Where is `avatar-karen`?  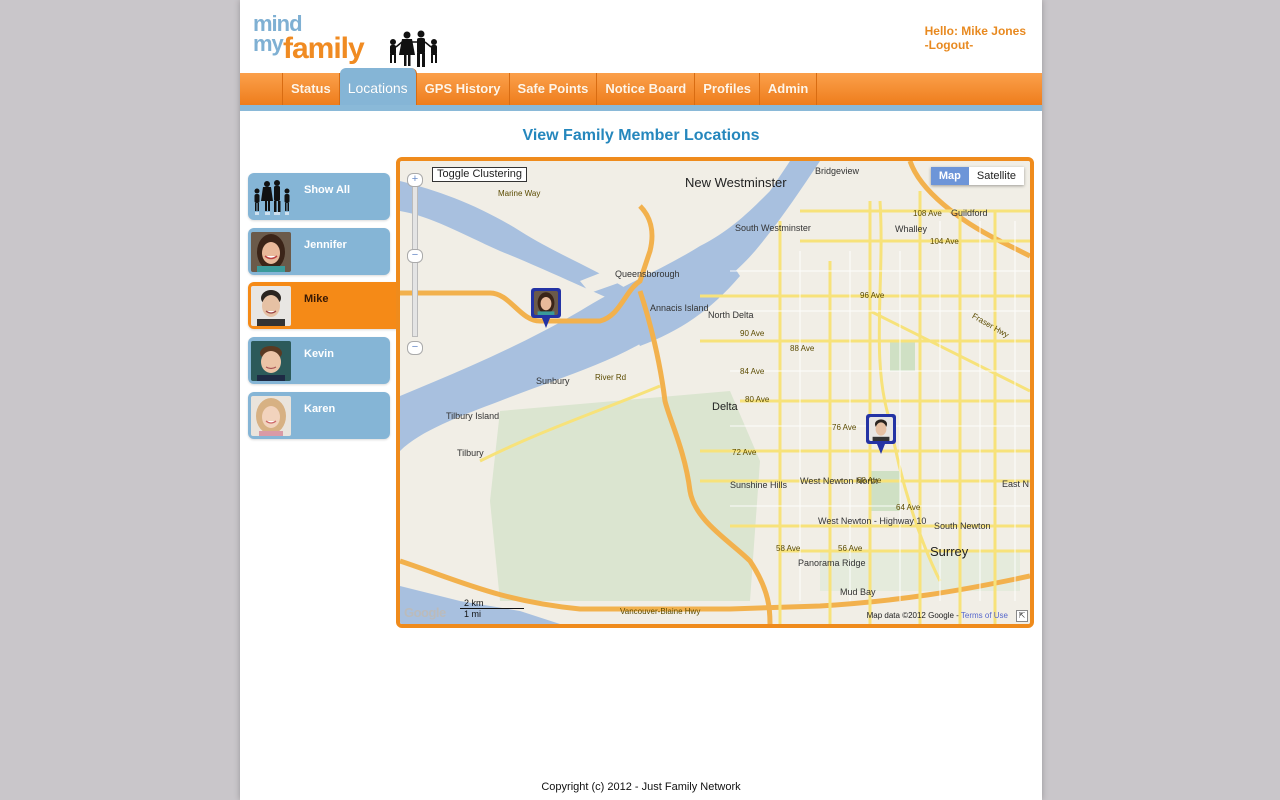 avatar-karen is located at coordinates (271, 416).